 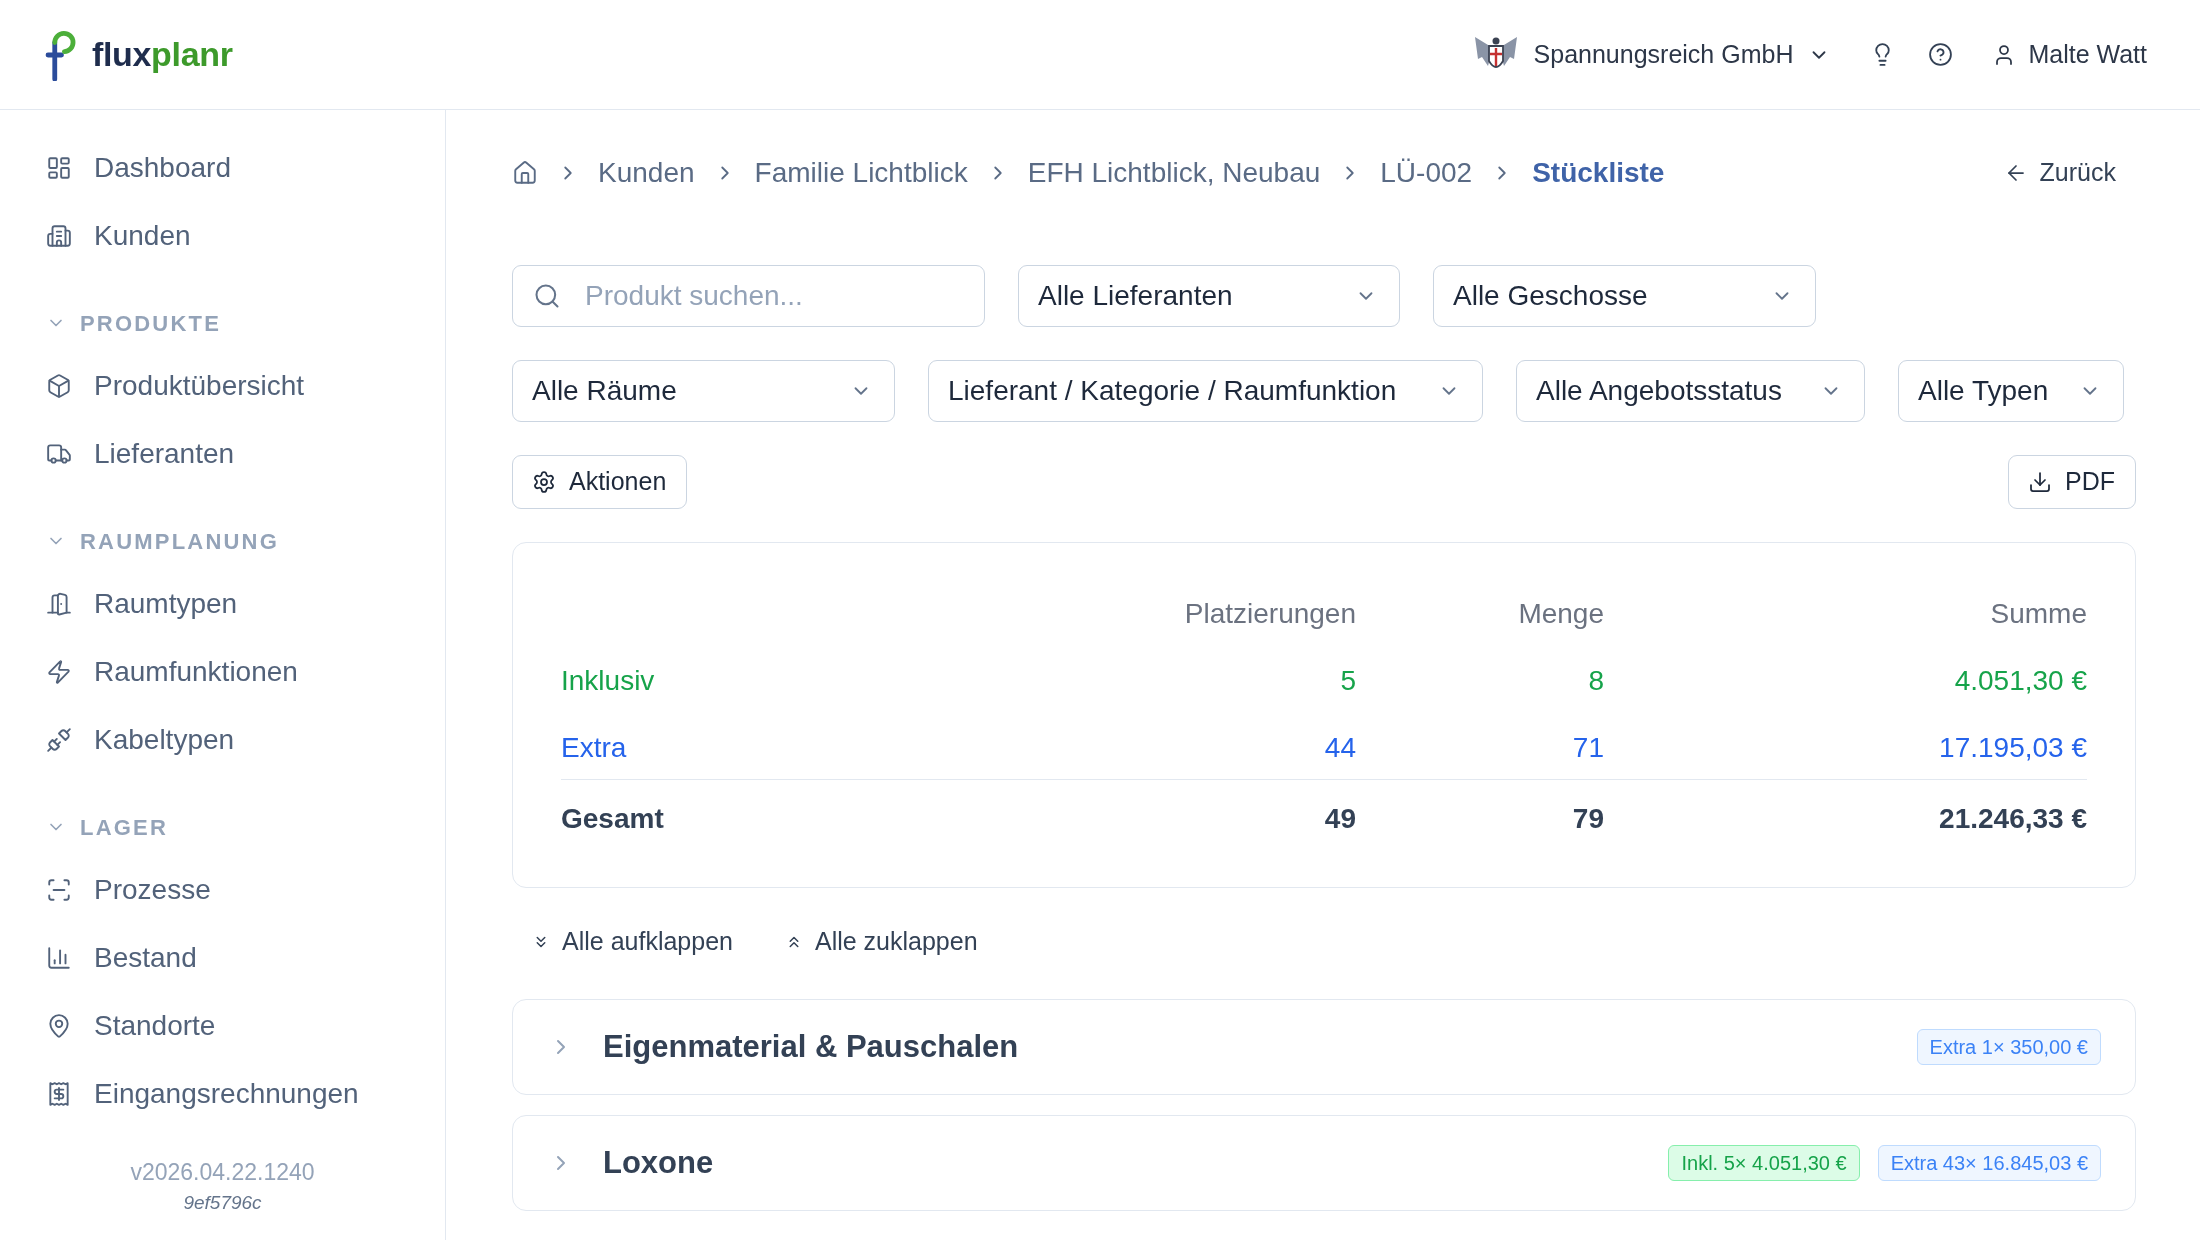 I want to click on home-icon, so click(x=525, y=173).